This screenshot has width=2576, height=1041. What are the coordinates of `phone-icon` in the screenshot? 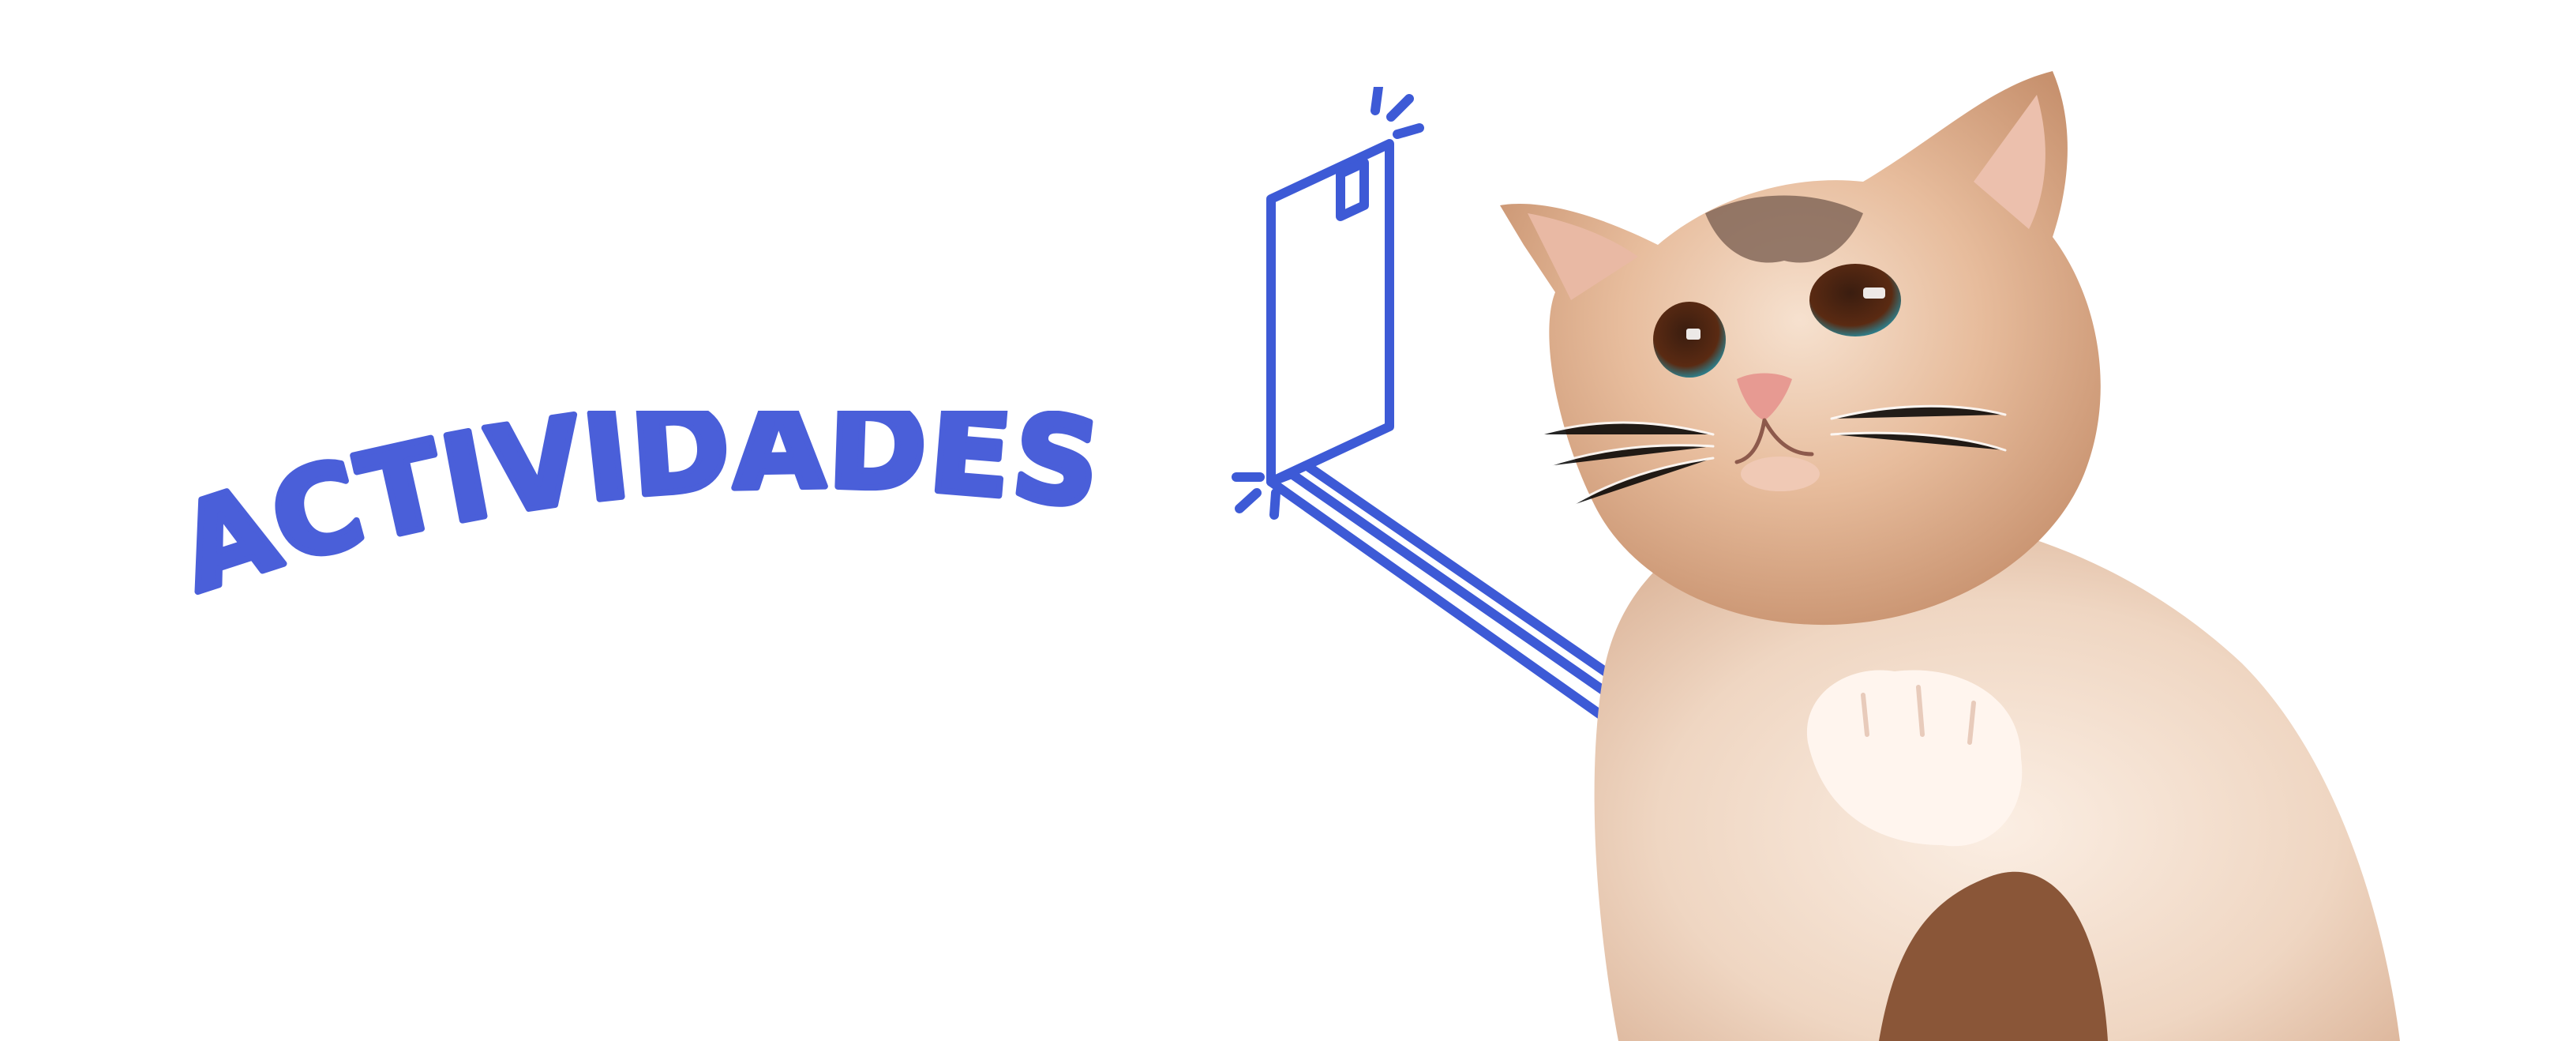 It's located at (1330, 313).